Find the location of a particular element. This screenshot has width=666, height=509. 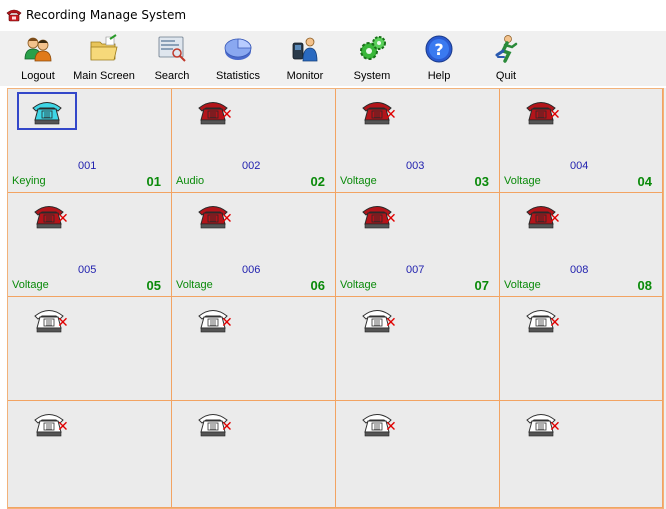

channel-id: 07 is located at coordinates (481, 285).